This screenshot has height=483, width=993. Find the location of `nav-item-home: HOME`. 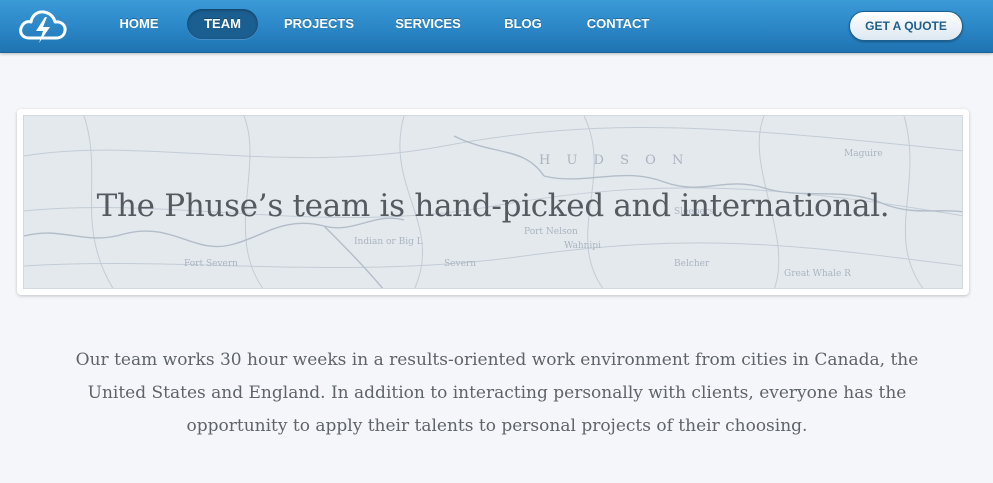

nav-item-home: HOME is located at coordinates (139, 24).